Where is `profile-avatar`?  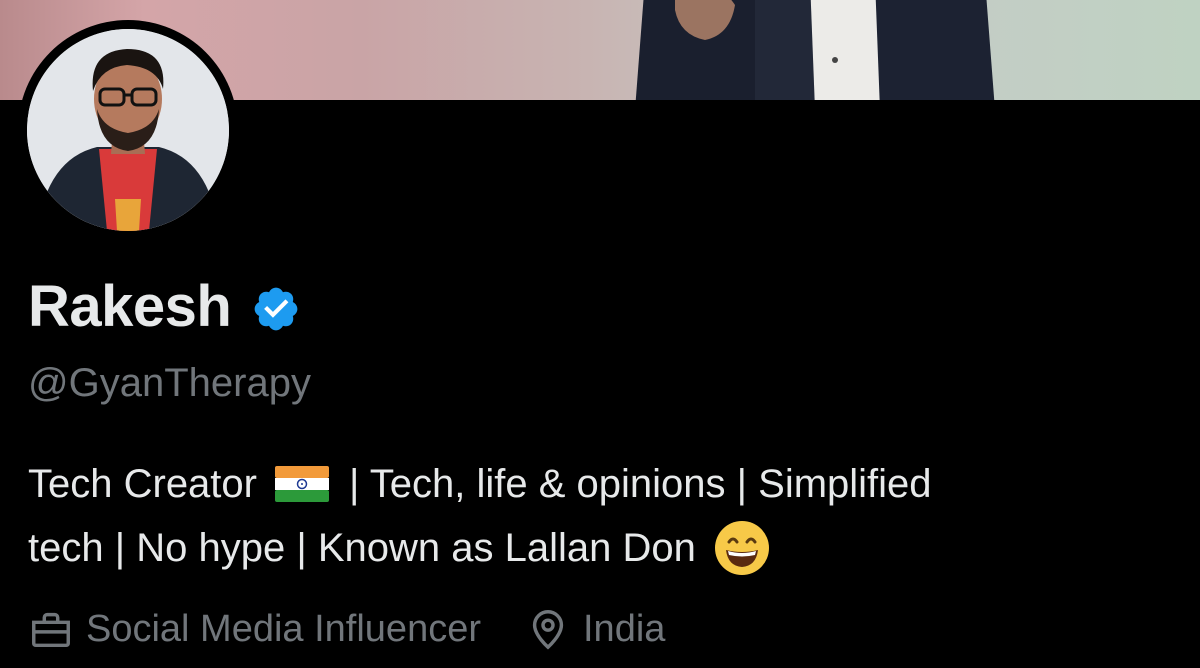
profile-avatar is located at coordinates (128, 130).